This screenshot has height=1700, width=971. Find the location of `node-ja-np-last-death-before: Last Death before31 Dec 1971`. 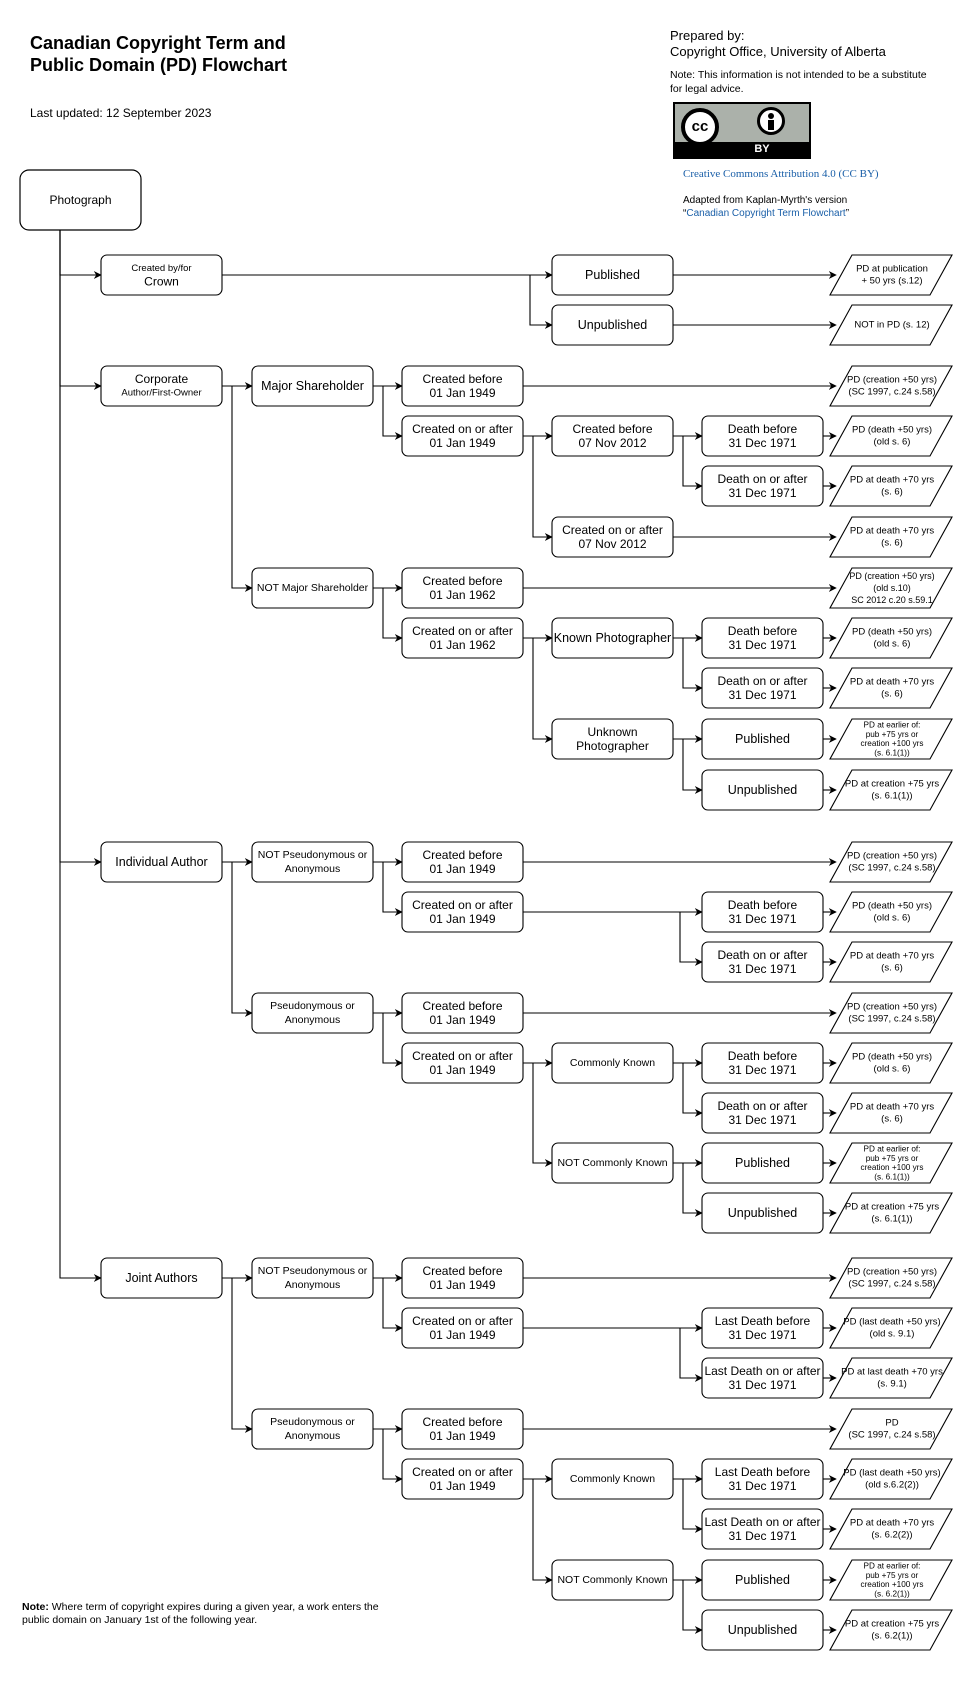

node-ja-np-last-death-before: Last Death before31 Dec 1971 is located at coordinates (762, 1328).